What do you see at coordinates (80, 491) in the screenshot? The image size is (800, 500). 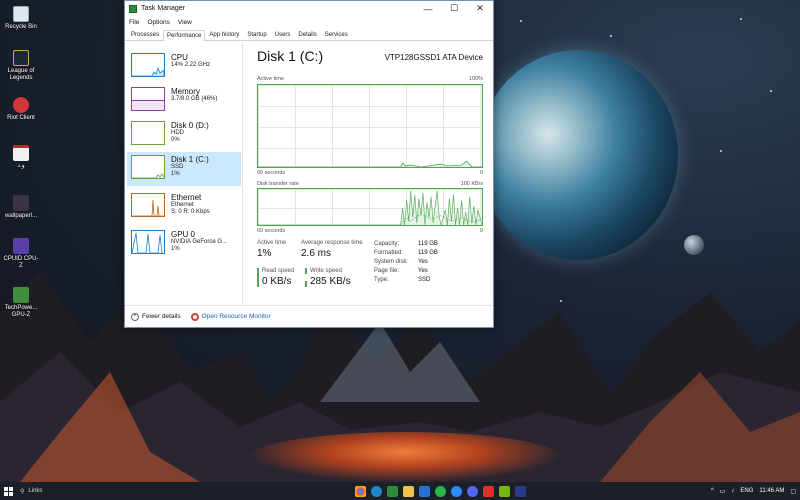 I see `taskbar-search: ⚲ Links` at bounding box center [80, 491].